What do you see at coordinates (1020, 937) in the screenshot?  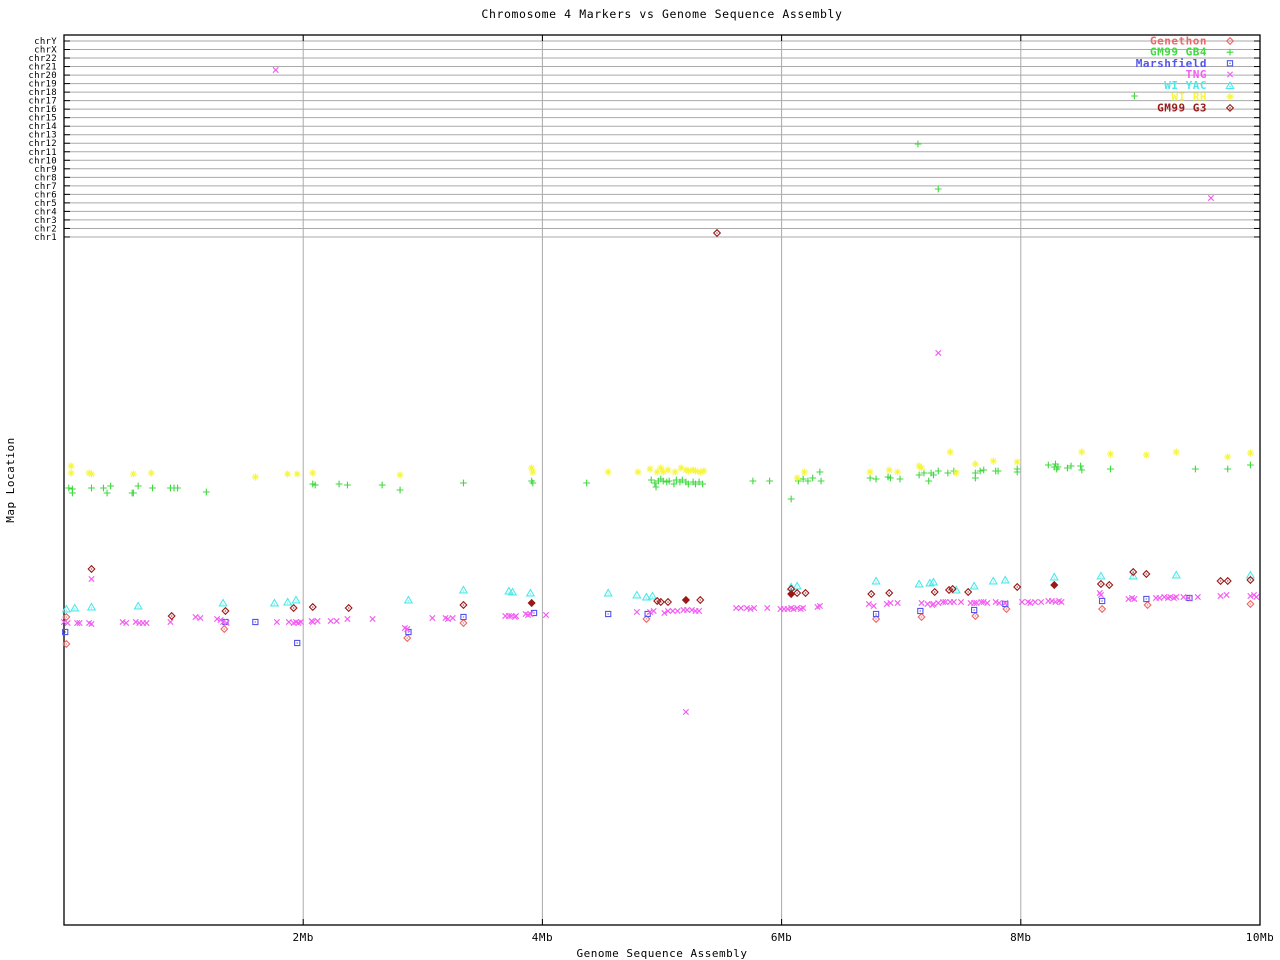 I see `x-tick-label: 8Mb` at bounding box center [1020, 937].